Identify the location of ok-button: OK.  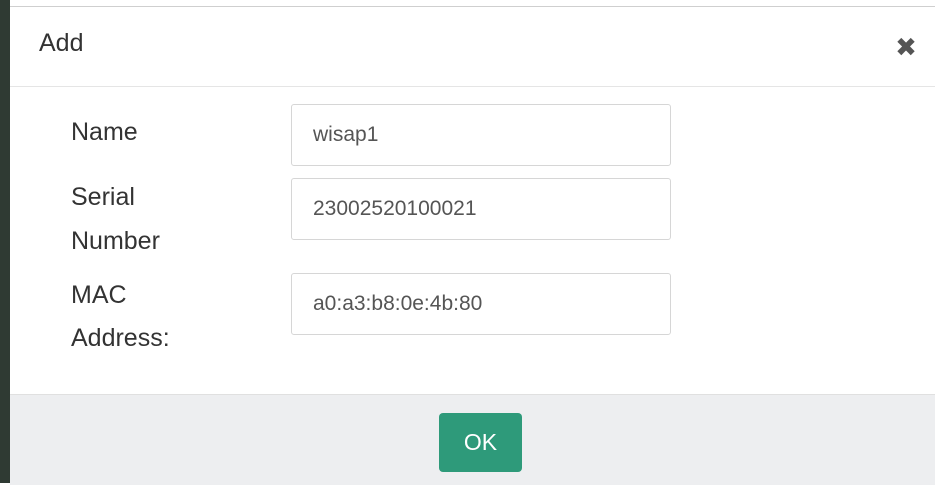
(480, 442).